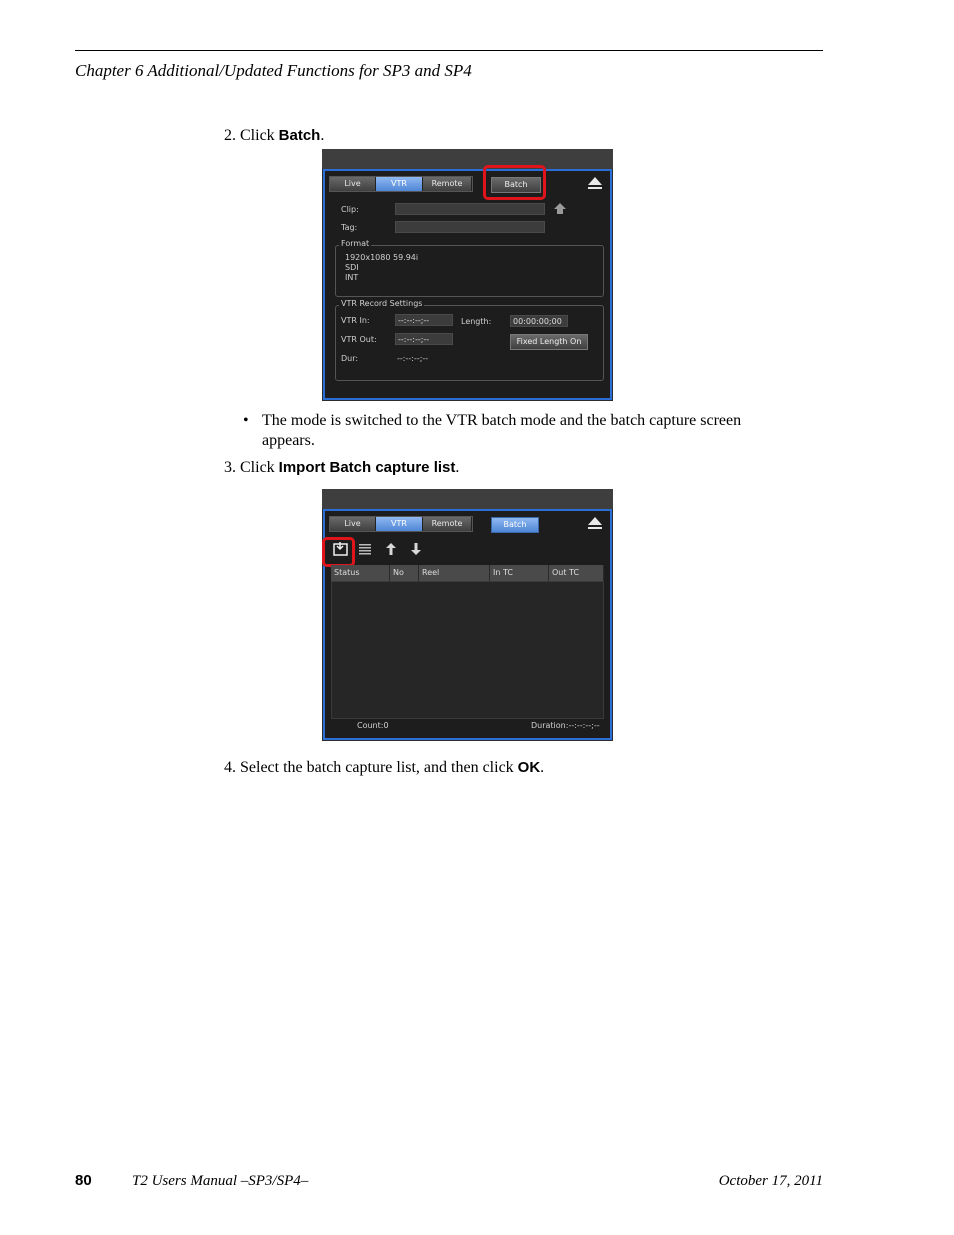  Describe the element at coordinates (449, 50) in the screenshot. I see `header-rule` at that location.